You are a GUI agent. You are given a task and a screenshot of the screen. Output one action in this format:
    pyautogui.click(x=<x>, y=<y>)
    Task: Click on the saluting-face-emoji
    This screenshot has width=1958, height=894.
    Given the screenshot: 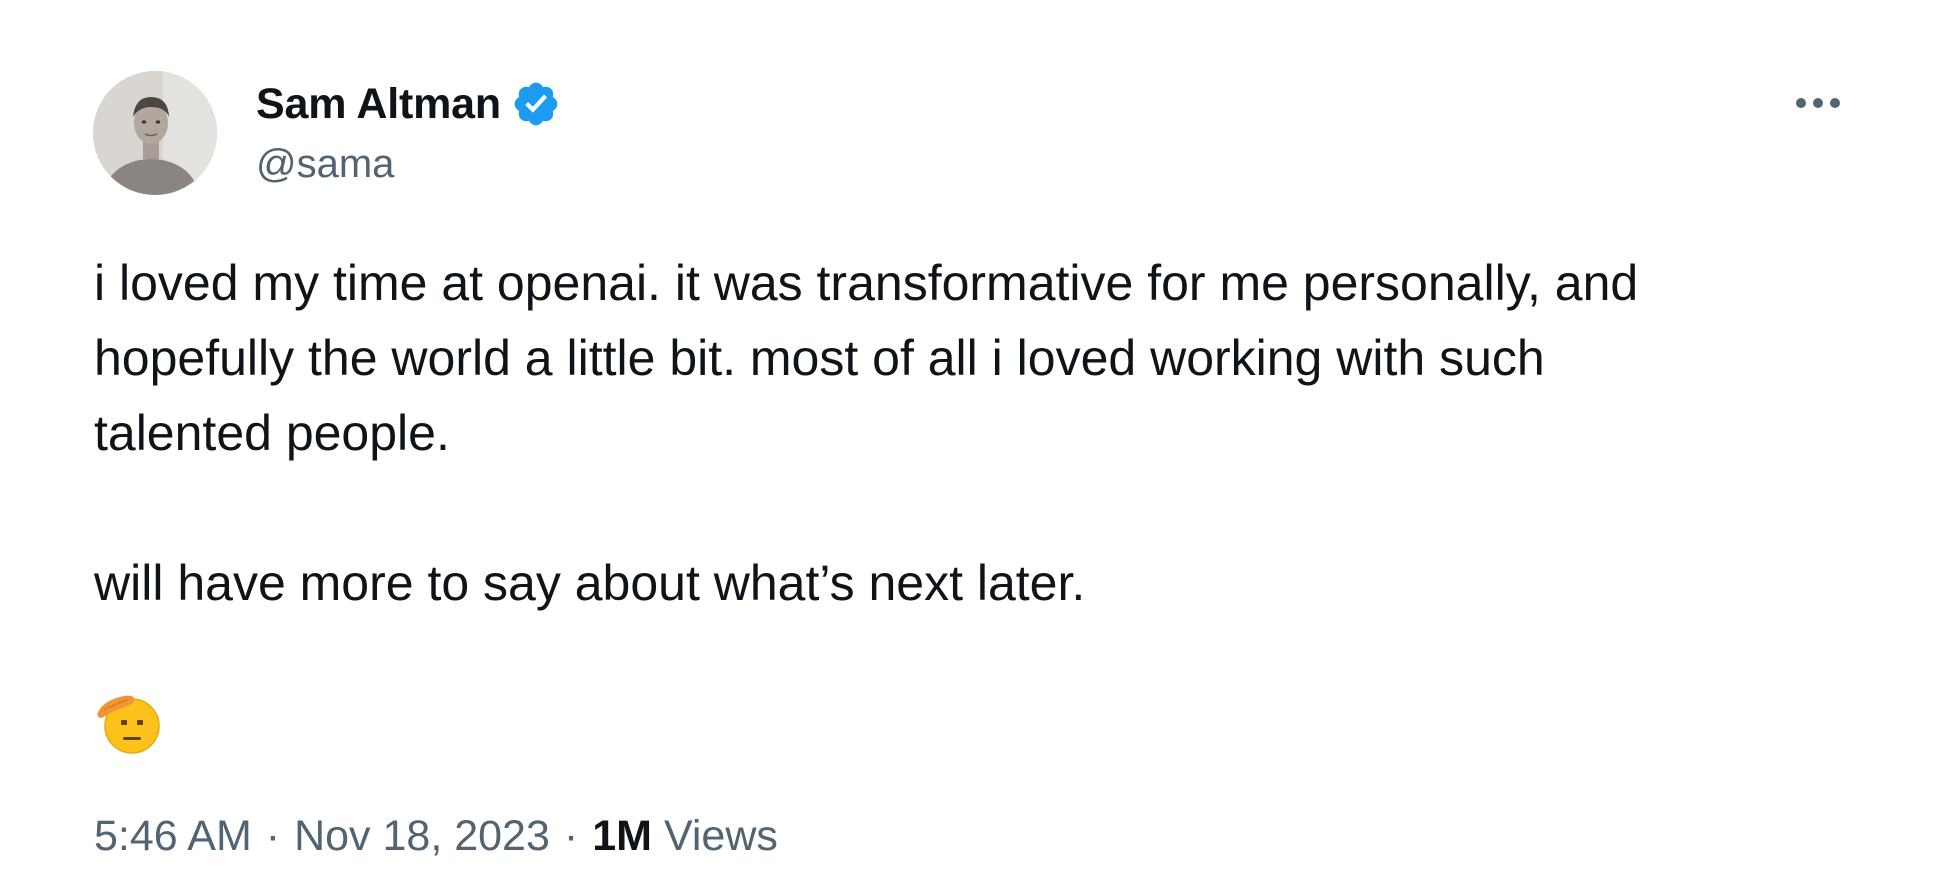 What is the action you would take?
    pyautogui.click(x=130, y=724)
    